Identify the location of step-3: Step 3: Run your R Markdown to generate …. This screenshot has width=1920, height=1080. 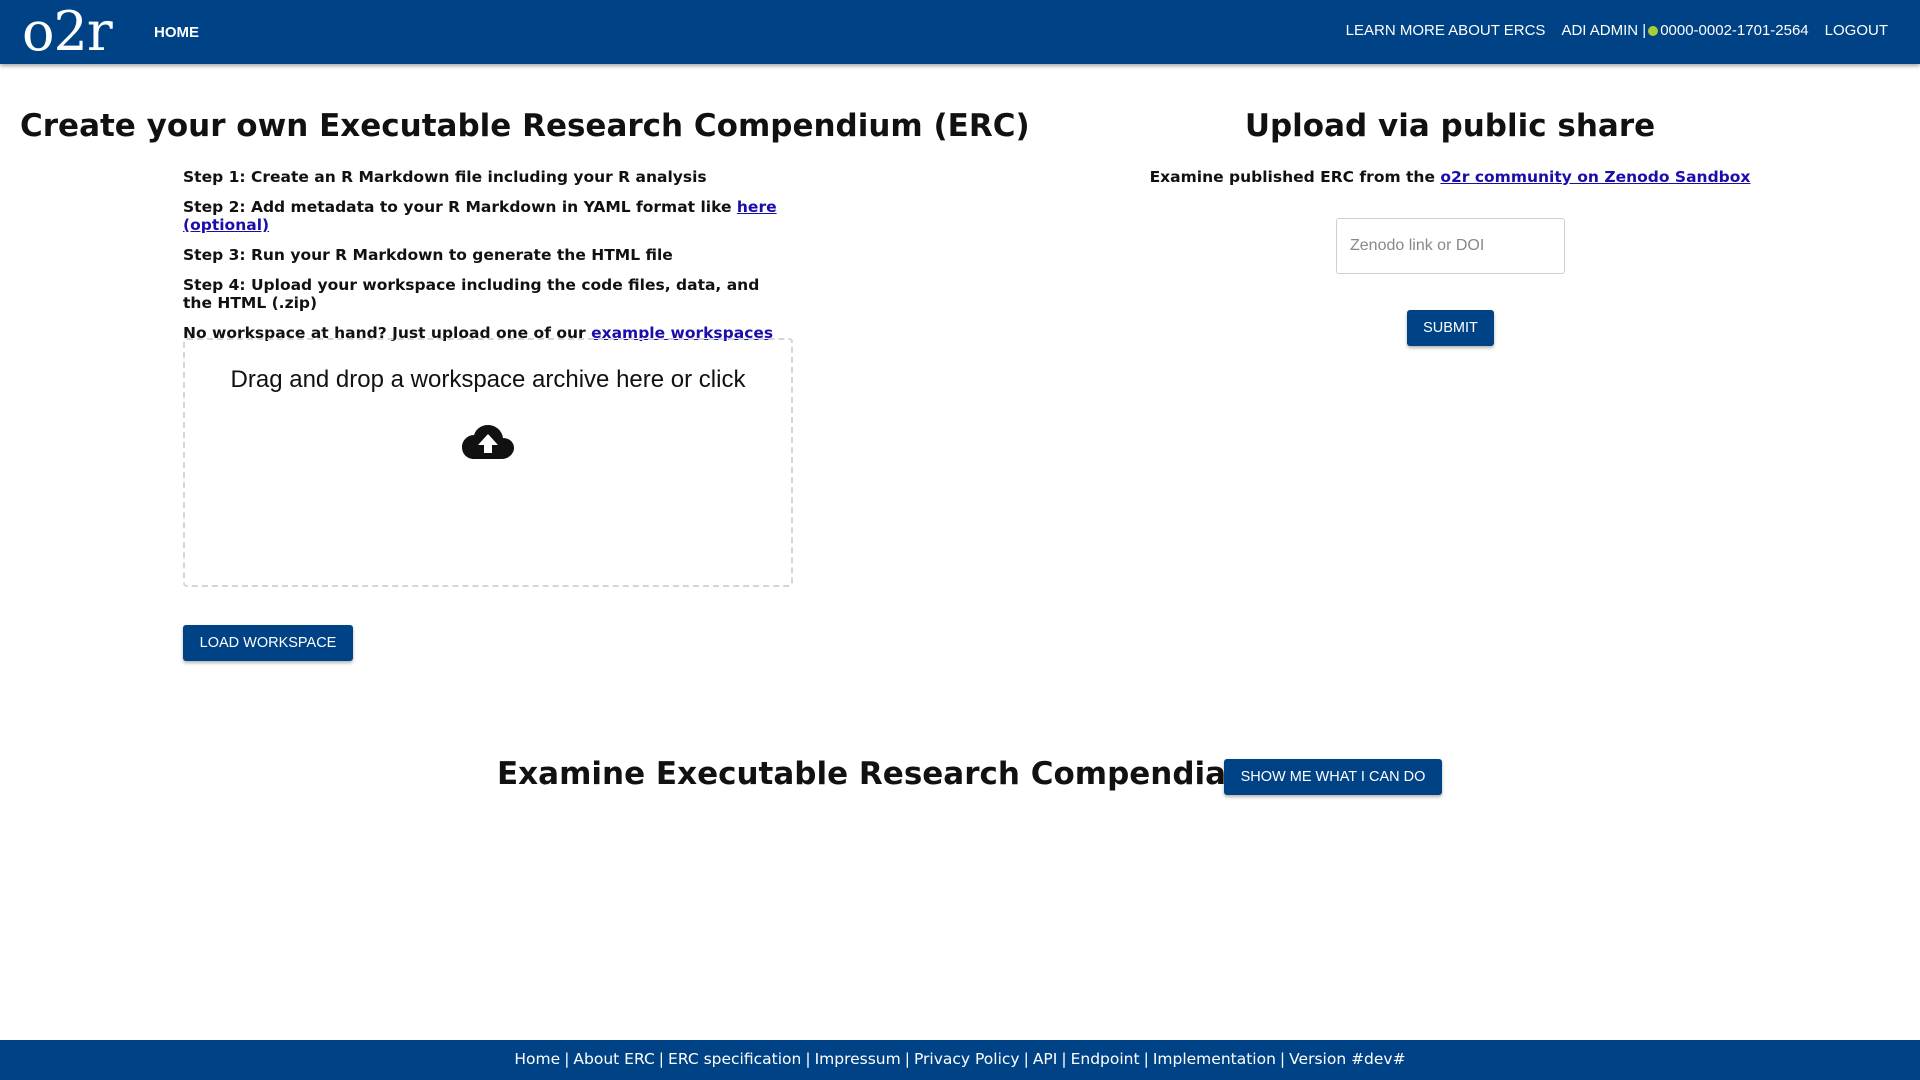
(428, 255).